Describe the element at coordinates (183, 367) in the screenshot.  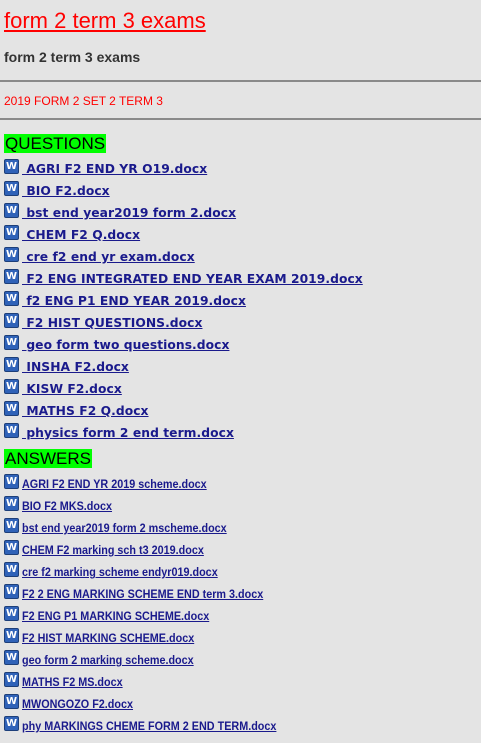
I see `question-file-item: W INSHA F2.docx` at that location.